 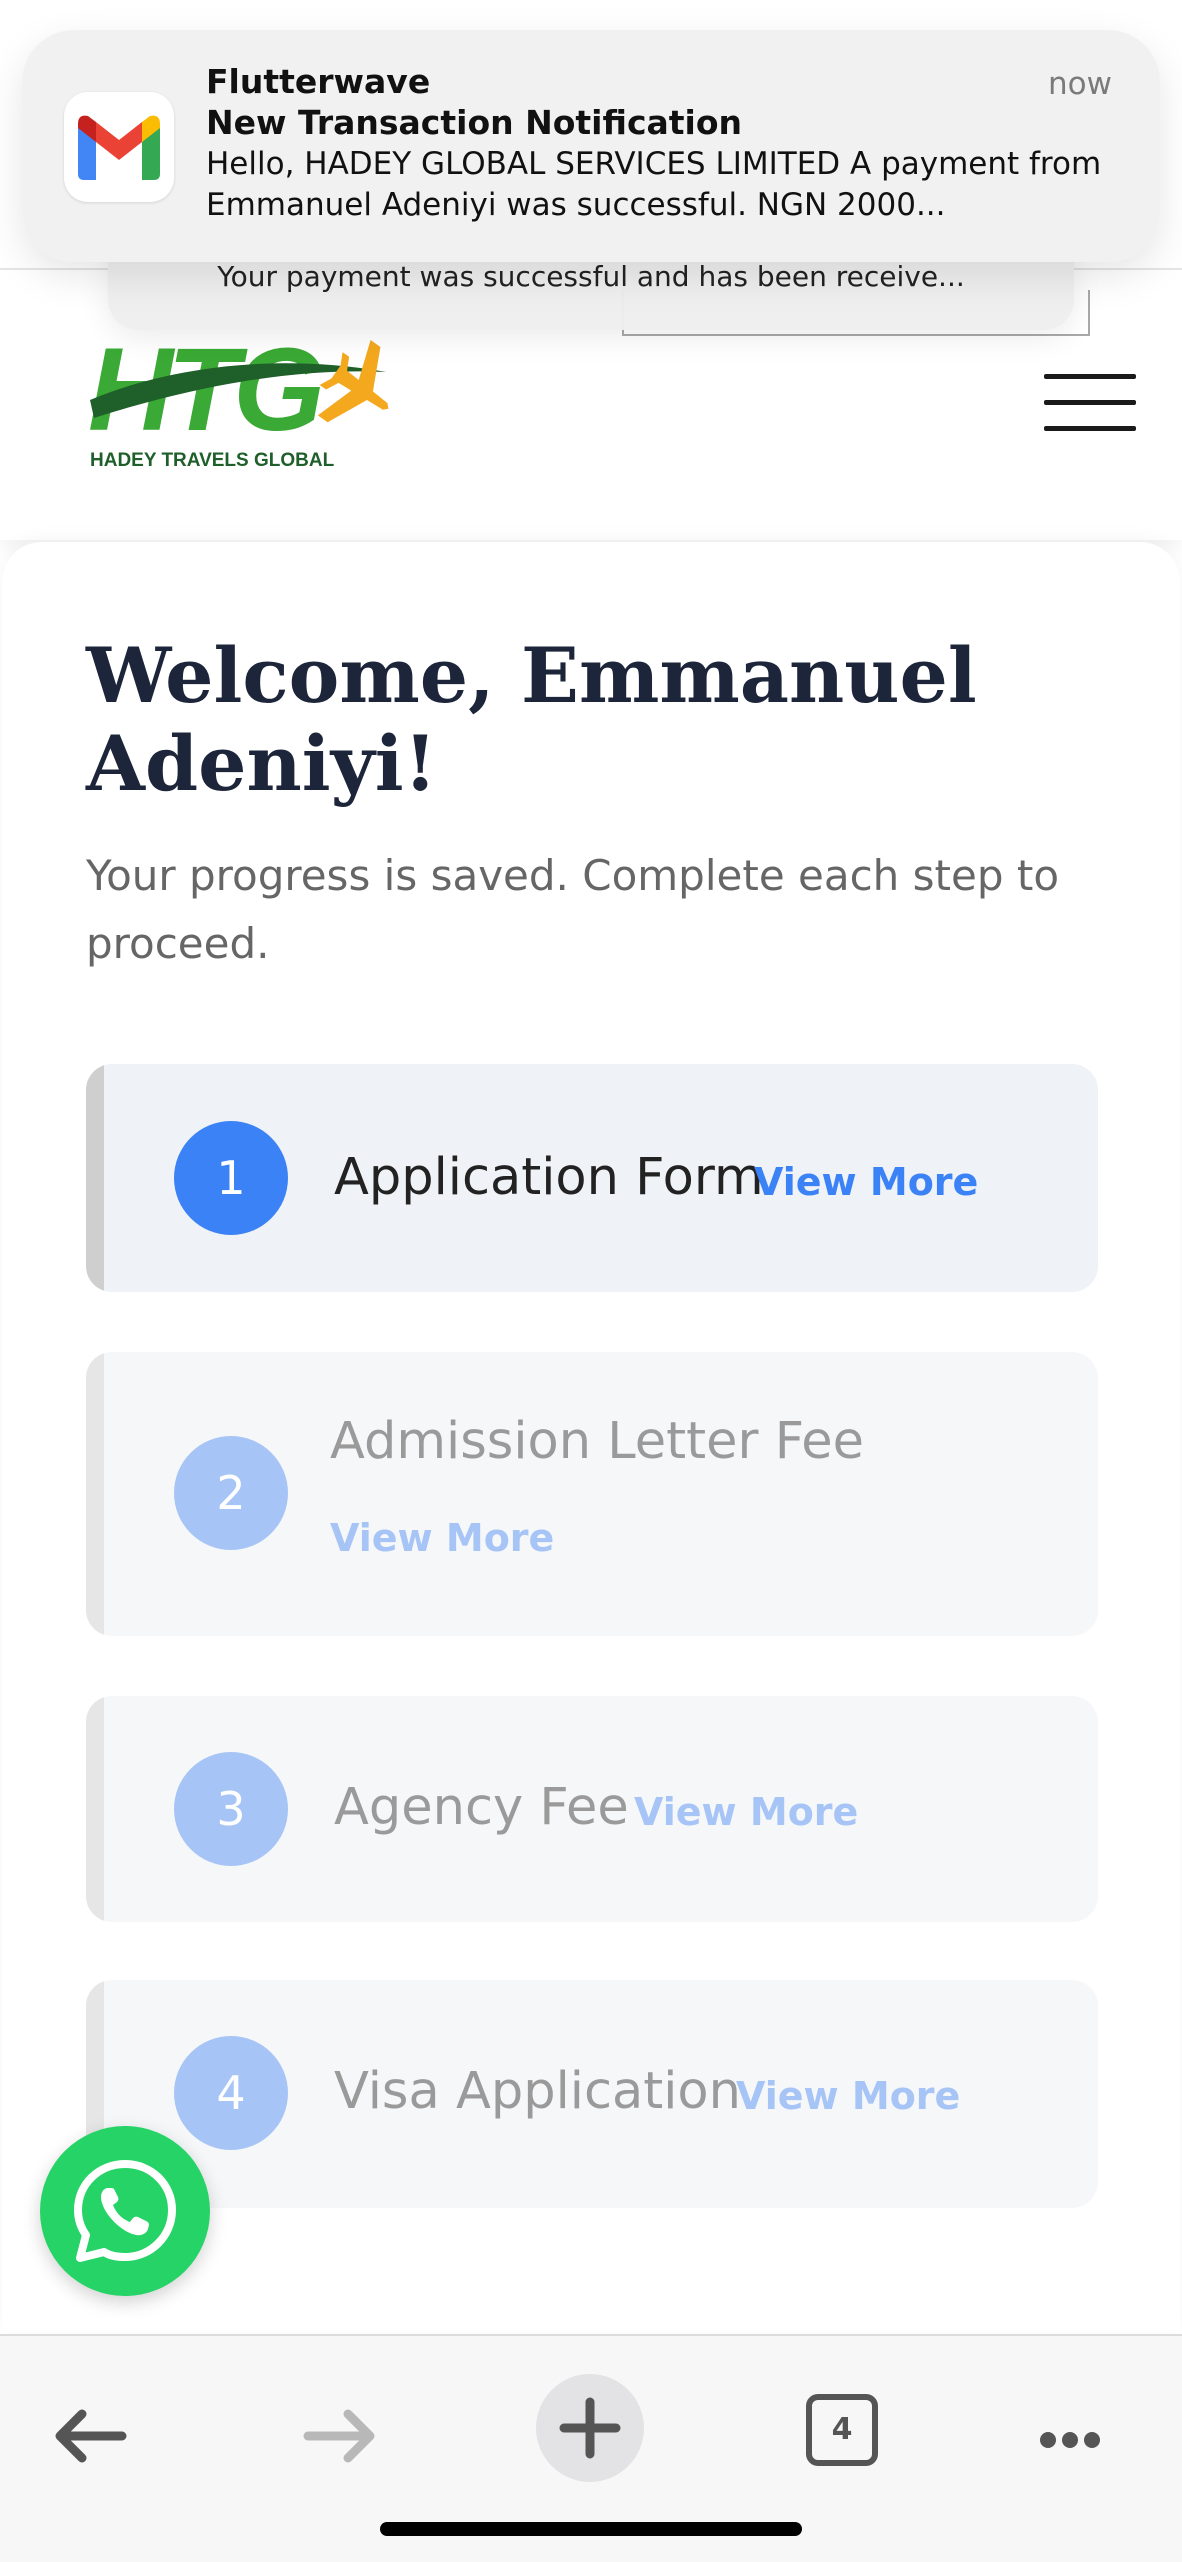 I want to click on step-title: Admission Letter Fee, so click(x=597, y=1441).